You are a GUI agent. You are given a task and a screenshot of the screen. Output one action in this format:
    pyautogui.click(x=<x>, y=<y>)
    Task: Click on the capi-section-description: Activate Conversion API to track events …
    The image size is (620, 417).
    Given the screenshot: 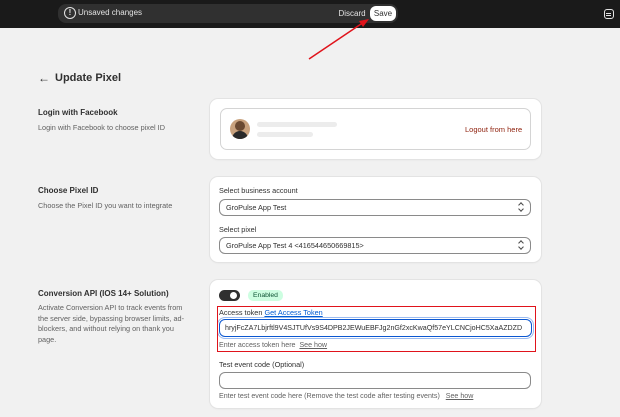 What is the action you would take?
    pyautogui.click(x=111, y=323)
    